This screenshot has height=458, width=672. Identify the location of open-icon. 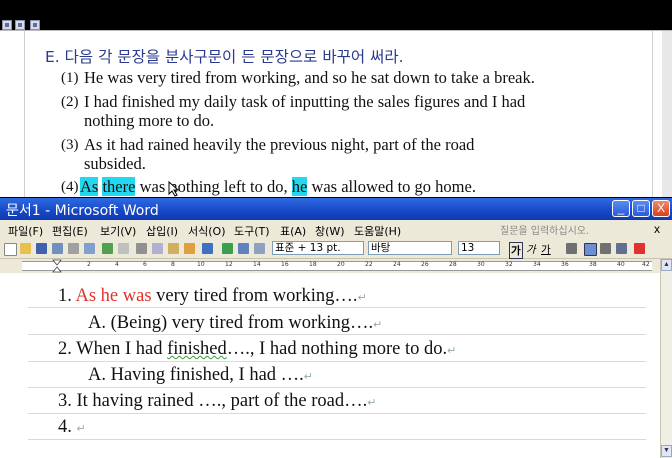
(25, 248).